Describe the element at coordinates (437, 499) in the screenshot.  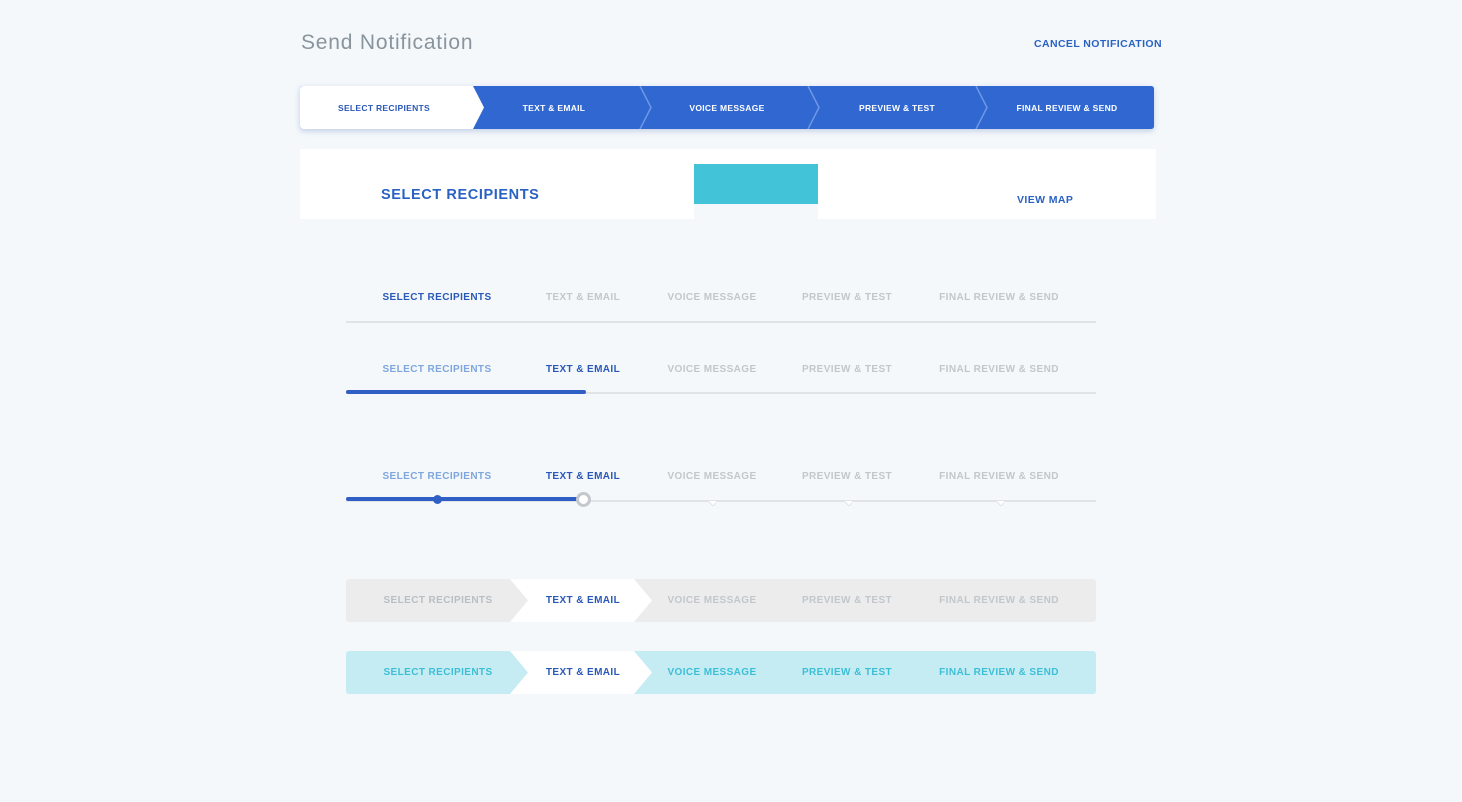
I see `step-dot-done` at that location.